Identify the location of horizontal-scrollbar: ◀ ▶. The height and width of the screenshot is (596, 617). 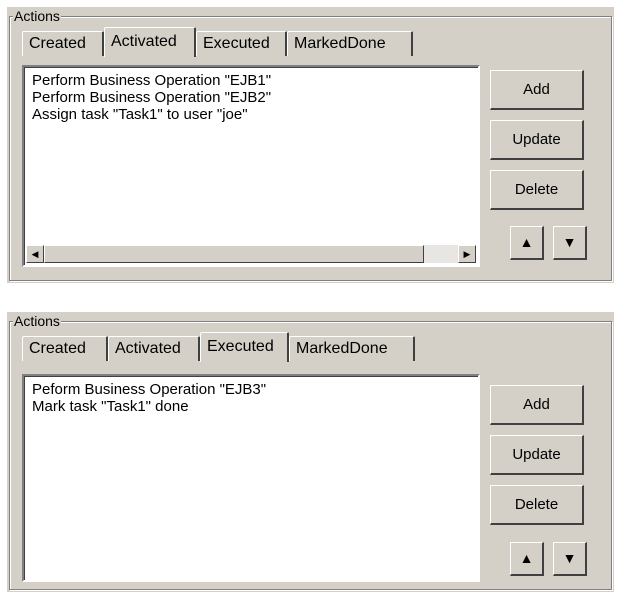
(251, 254).